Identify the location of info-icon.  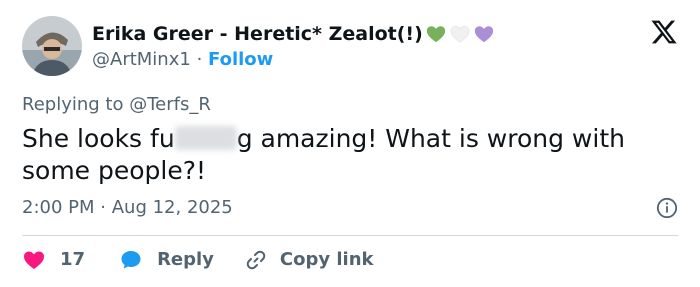
(667, 208).